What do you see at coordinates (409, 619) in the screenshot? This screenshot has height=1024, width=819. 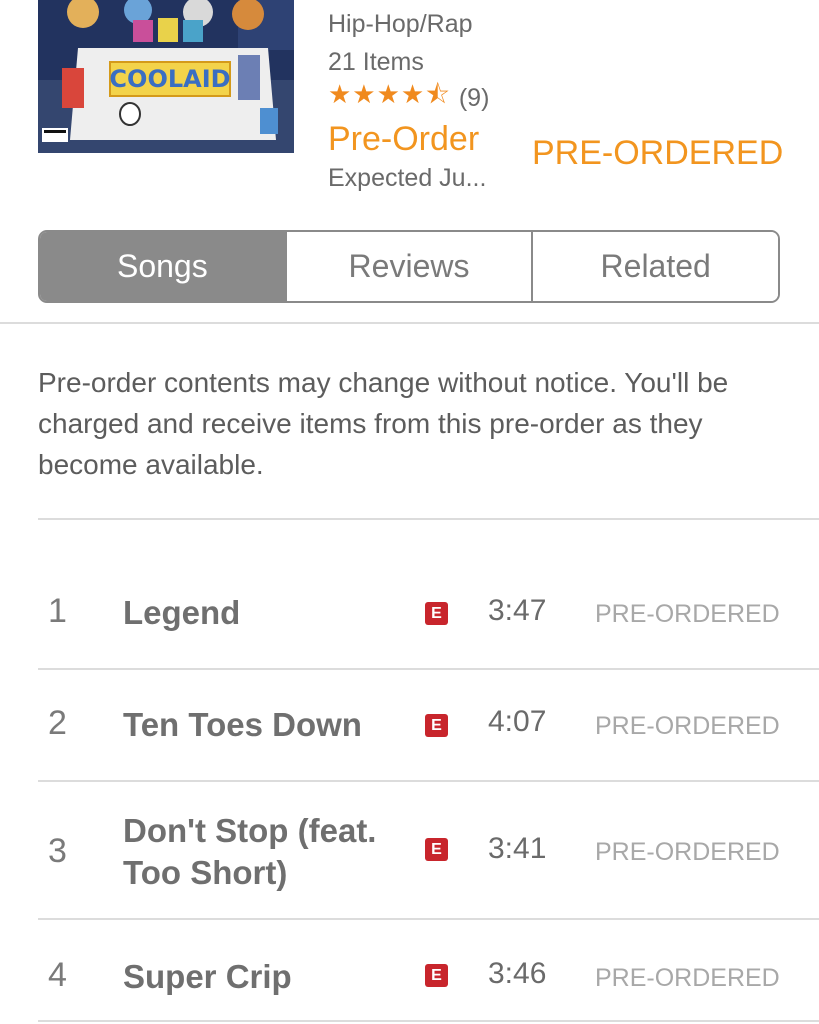 I see `track-row: 1 Legend E 3:47 PRE-ORDERED` at bounding box center [409, 619].